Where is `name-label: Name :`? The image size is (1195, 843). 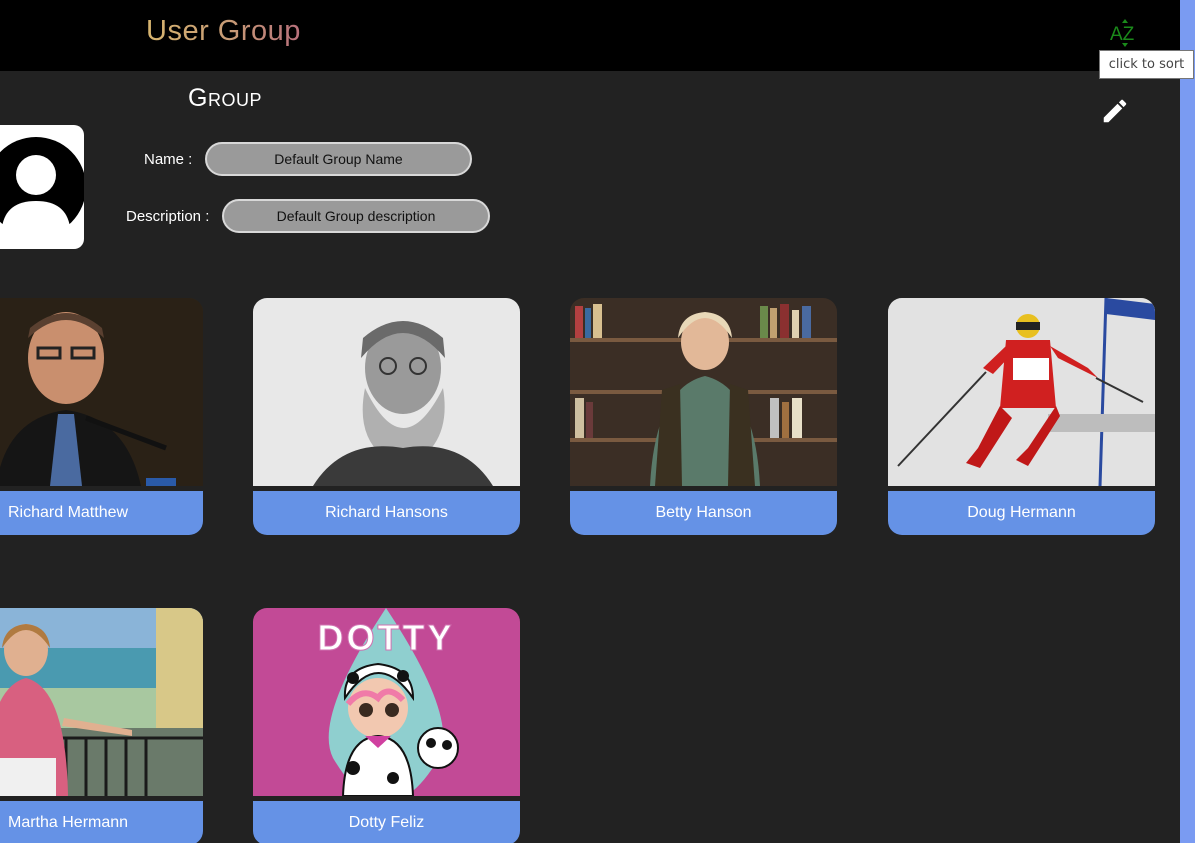
name-label: Name : is located at coordinates (168, 159).